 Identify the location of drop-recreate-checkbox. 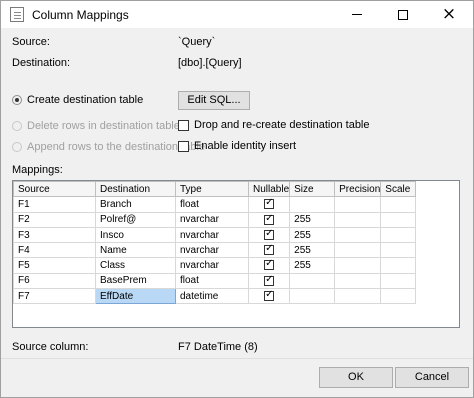
(183, 125).